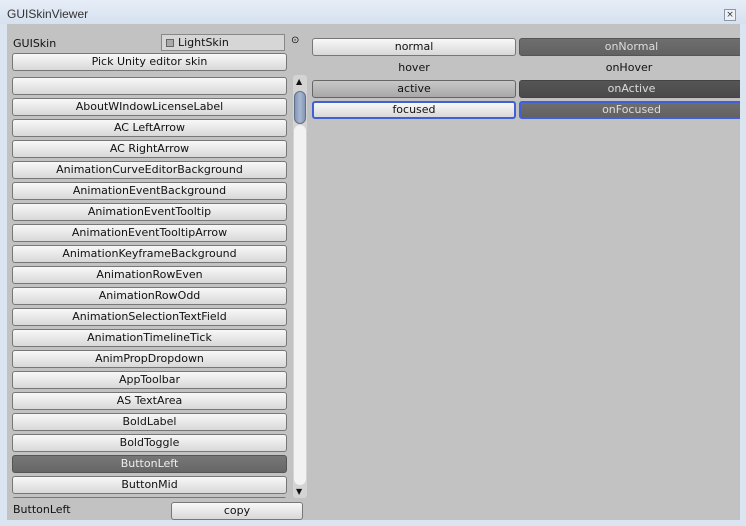 The image size is (746, 526). What do you see at coordinates (299, 81) in the screenshot?
I see `scroll-up-icon: ▲` at bounding box center [299, 81].